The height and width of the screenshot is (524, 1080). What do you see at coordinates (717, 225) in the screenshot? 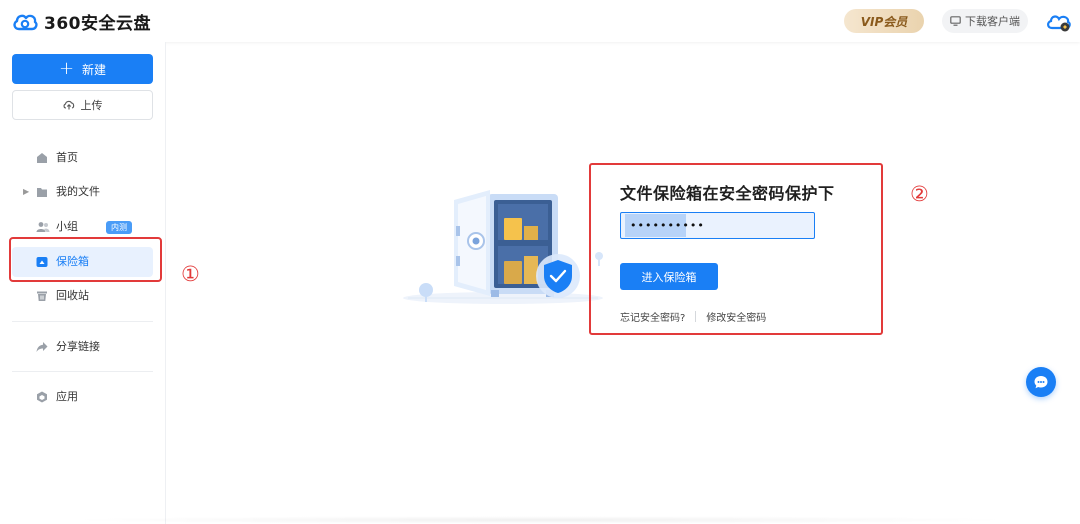
I see `security-password-input: ••••••••••` at bounding box center [717, 225].